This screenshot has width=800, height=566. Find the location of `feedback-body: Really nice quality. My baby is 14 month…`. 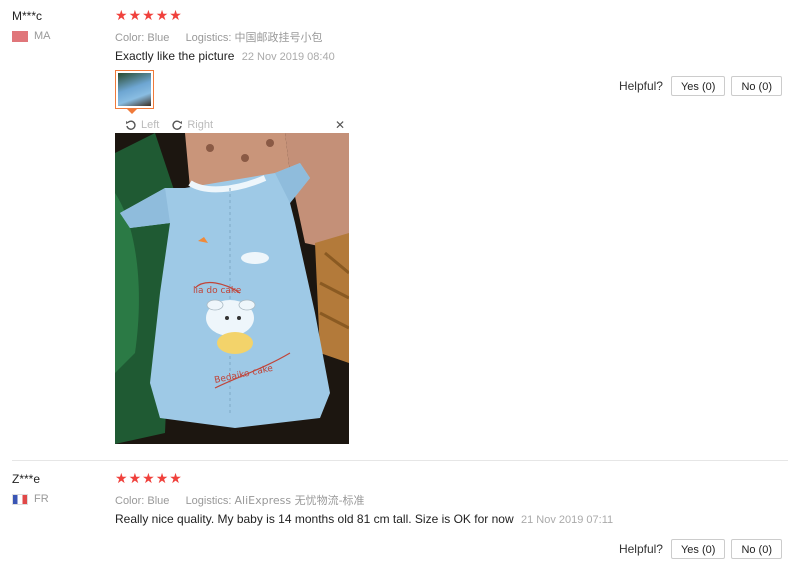

feedback-body: Really nice quality. My baby is 14 month… is located at coordinates (314, 519).